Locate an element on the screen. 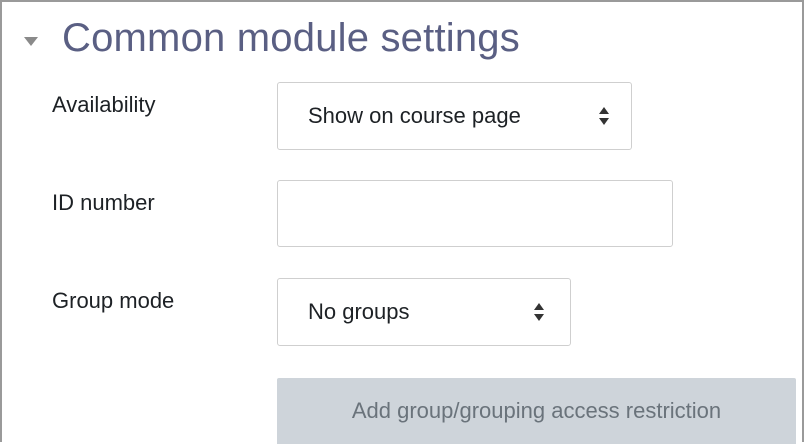  triangle-down-icon is located at coordinates (31, 41).